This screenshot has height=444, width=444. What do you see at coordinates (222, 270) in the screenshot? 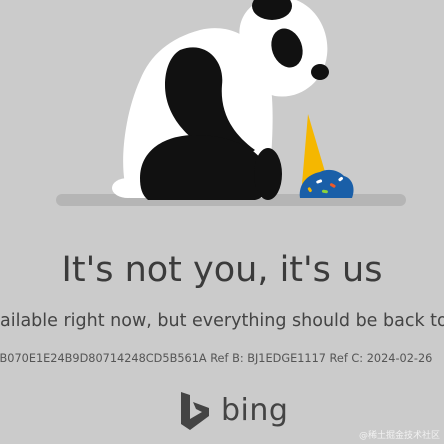
I see `error-headline: It's not you, it's us` at bounding box center [222, 270].